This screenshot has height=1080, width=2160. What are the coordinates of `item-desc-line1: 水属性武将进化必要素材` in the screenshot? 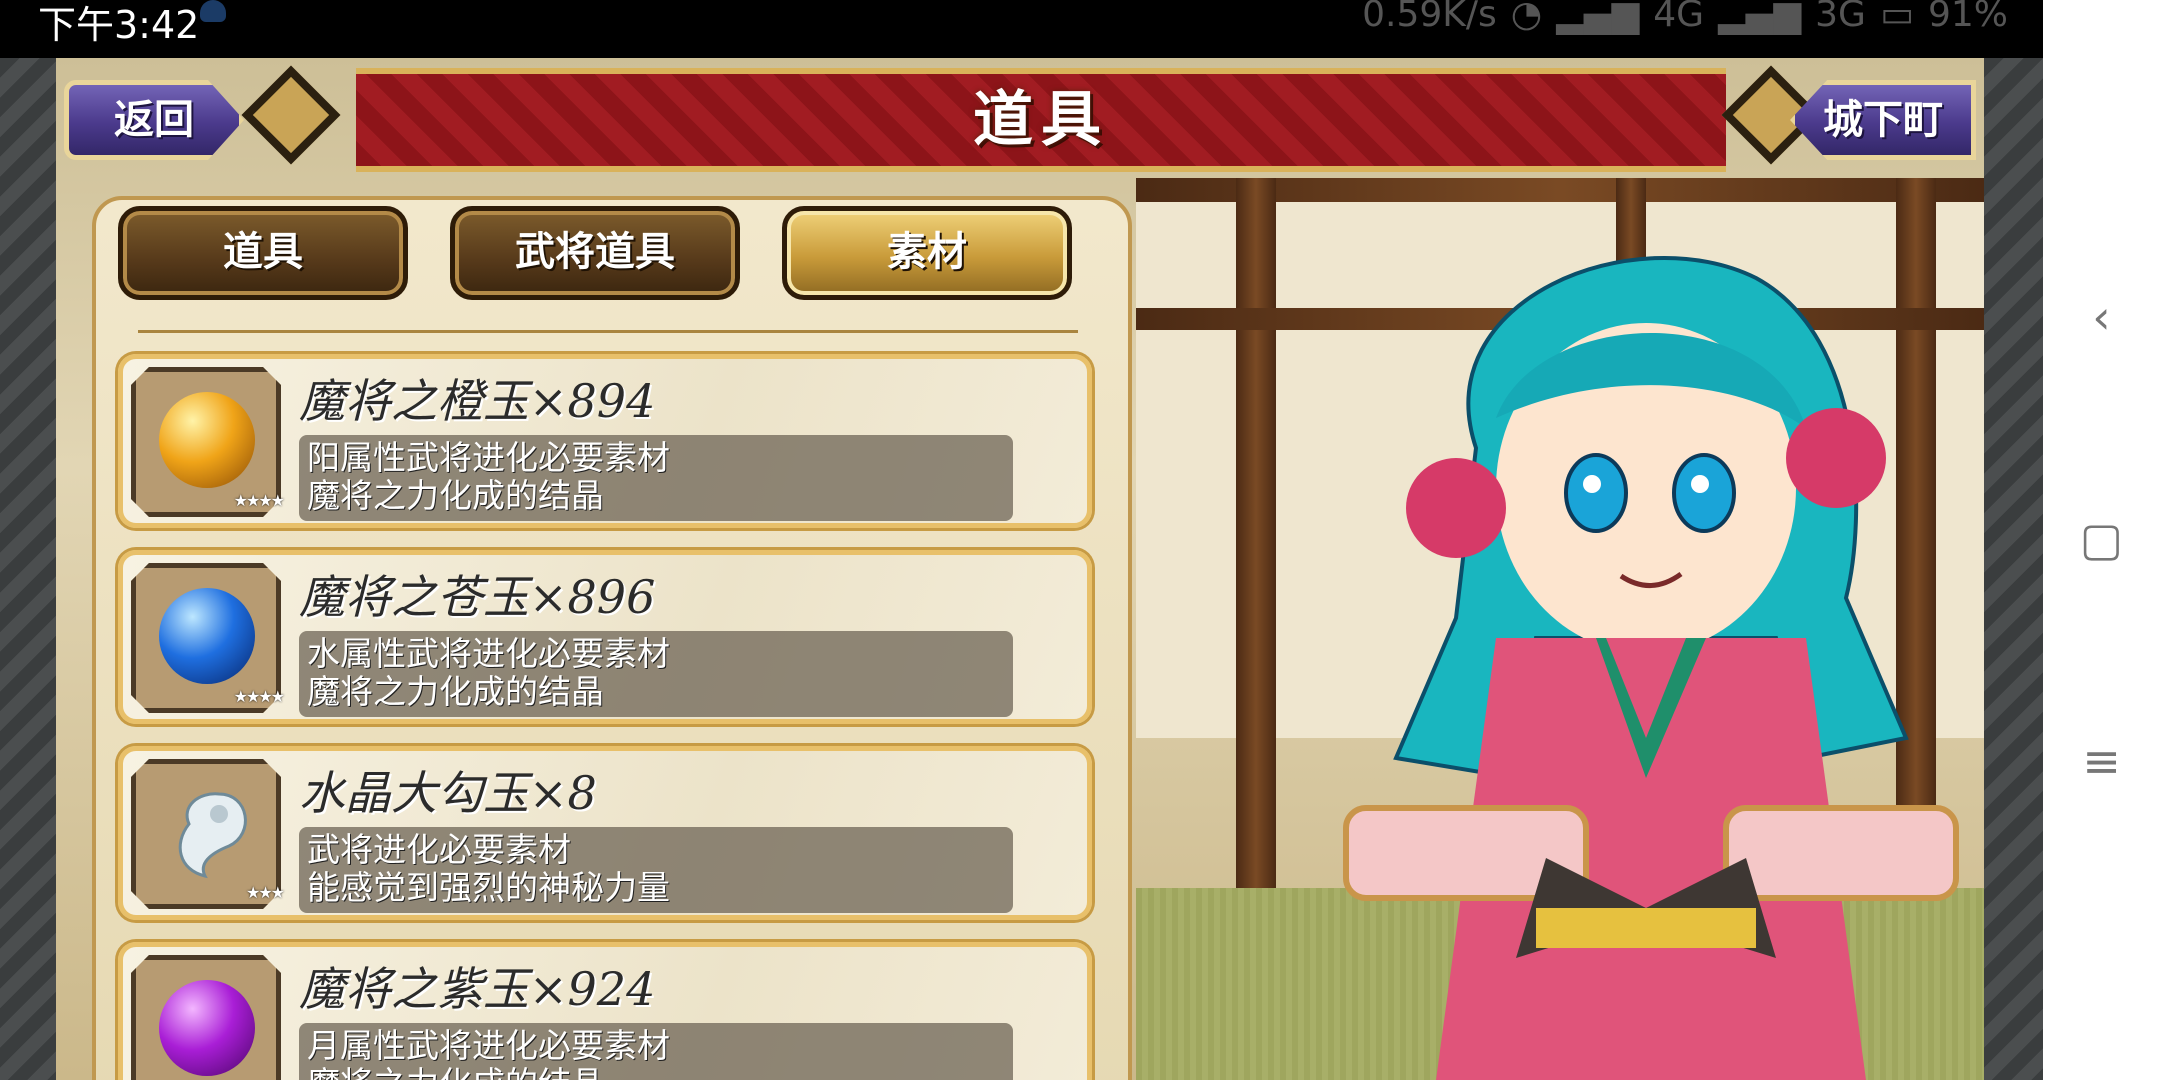 It's located at (488, 653).